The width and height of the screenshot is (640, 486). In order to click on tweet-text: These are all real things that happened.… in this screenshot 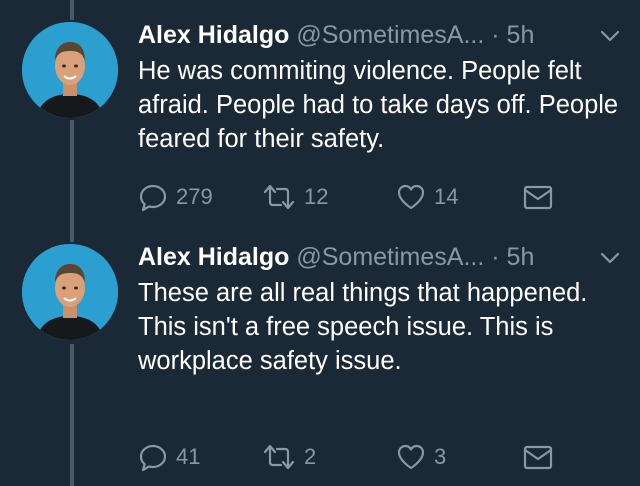, I will do `click(363, 327)`.